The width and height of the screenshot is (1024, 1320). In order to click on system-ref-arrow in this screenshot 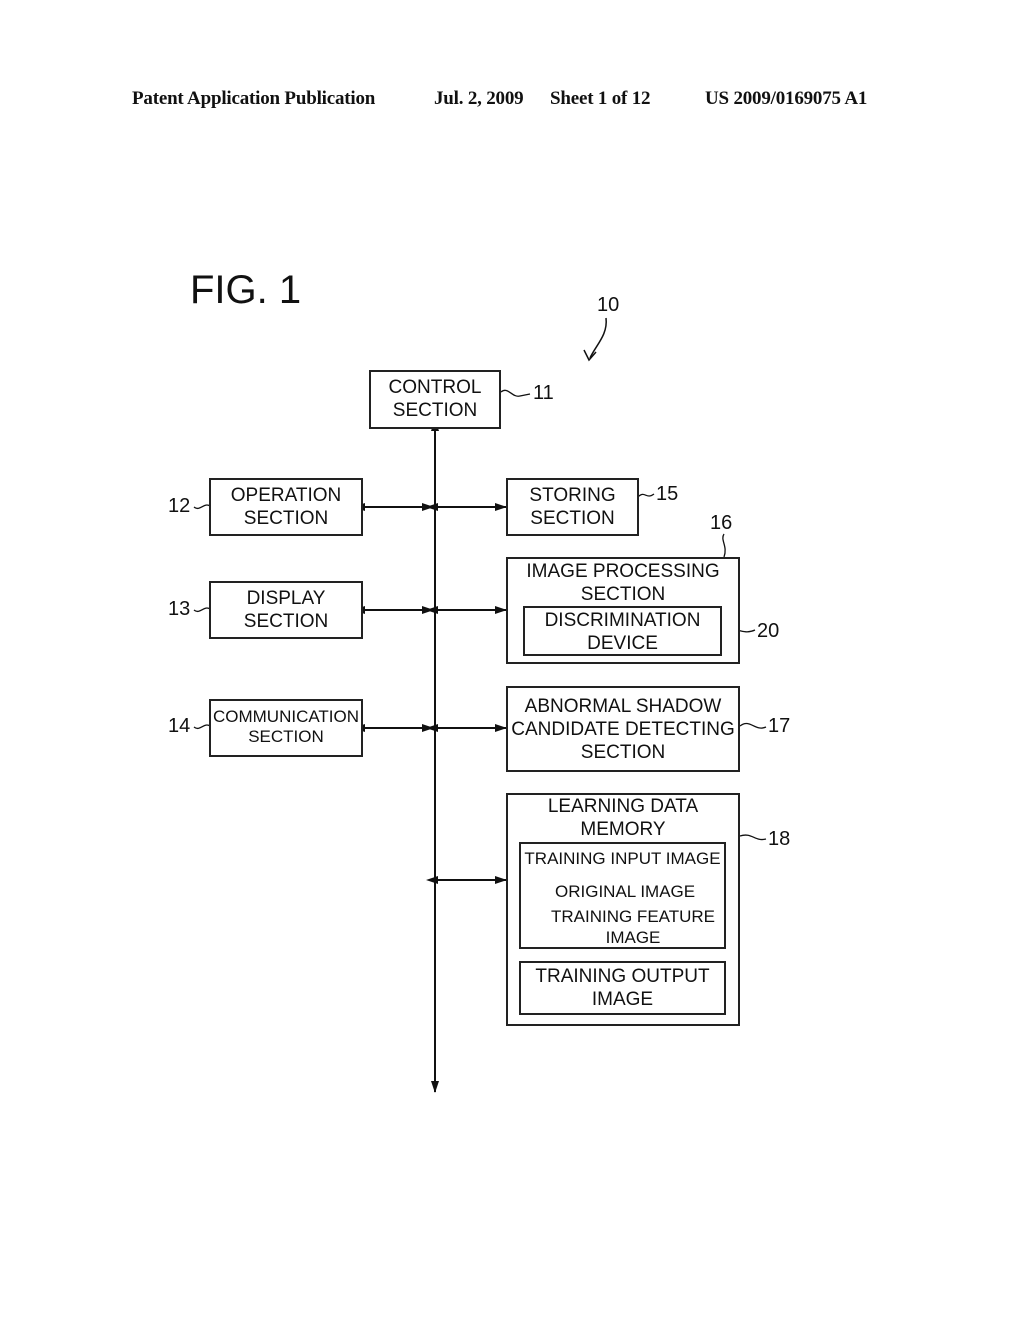, I will do `click(598, 338)`.